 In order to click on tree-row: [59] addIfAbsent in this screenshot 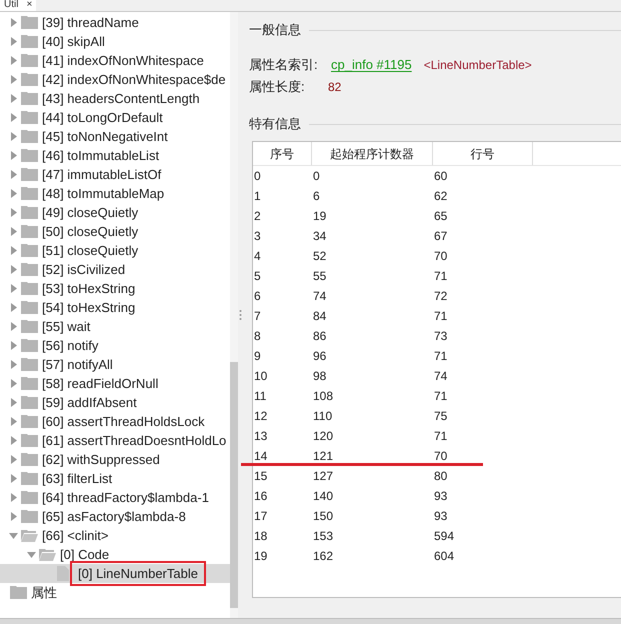, I will do `click(115, 402)`.